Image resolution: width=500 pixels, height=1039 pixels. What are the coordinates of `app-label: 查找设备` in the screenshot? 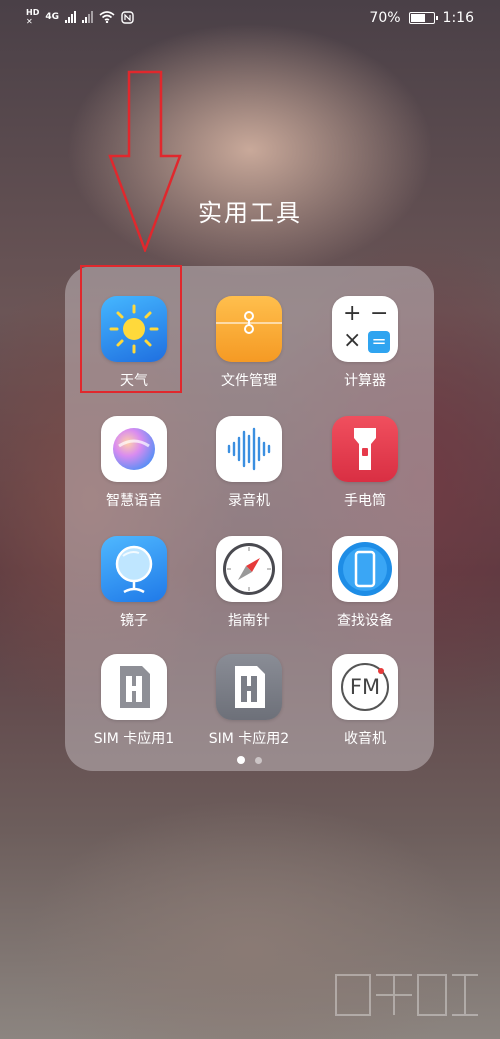 It's located at (365, 621).